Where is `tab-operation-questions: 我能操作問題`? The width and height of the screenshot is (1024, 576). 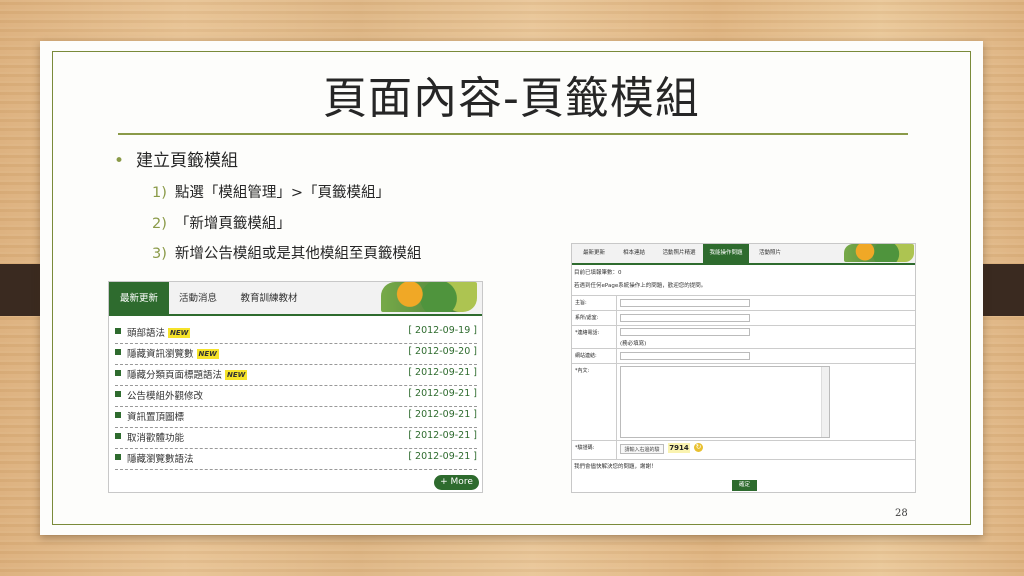 tab-operation-questions: 我能操作問題 is located at coordinates (726, 253).